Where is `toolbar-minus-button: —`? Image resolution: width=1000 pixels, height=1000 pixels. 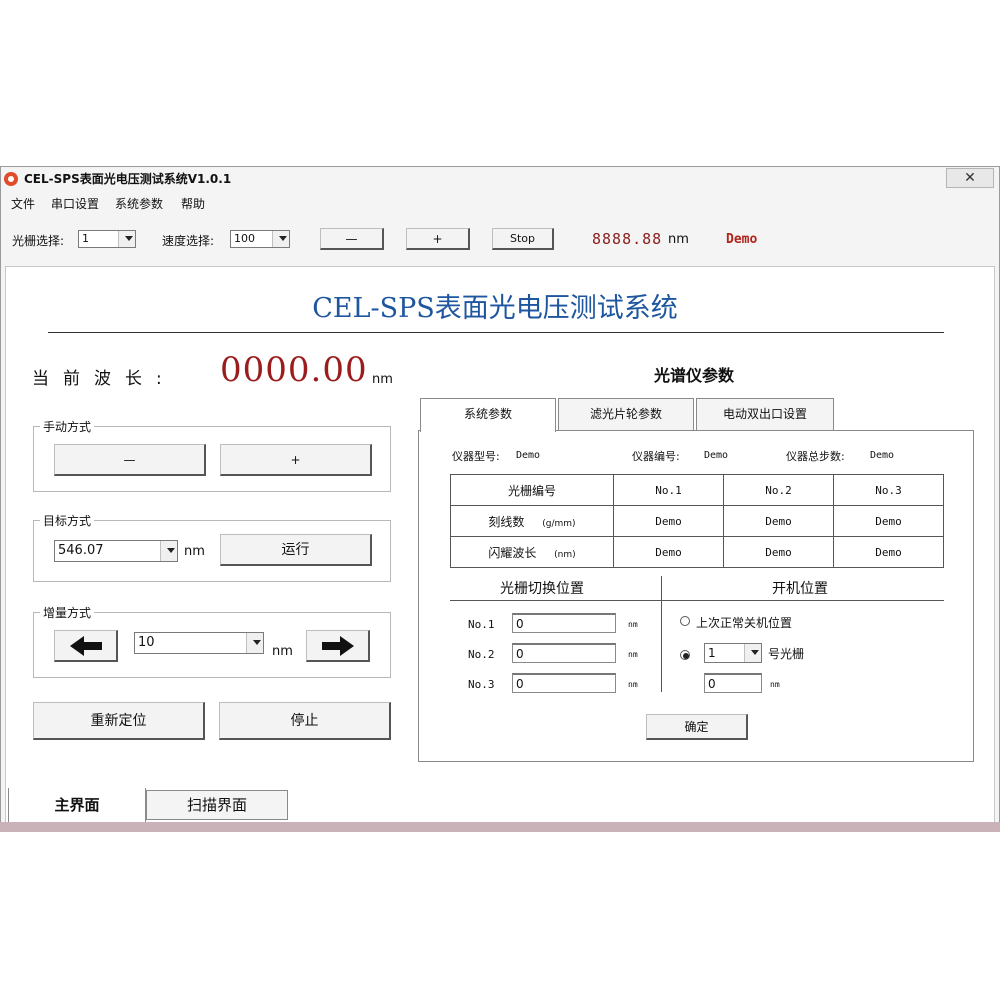
toolbar-minus-button: — is located at coordinates (352, 239).